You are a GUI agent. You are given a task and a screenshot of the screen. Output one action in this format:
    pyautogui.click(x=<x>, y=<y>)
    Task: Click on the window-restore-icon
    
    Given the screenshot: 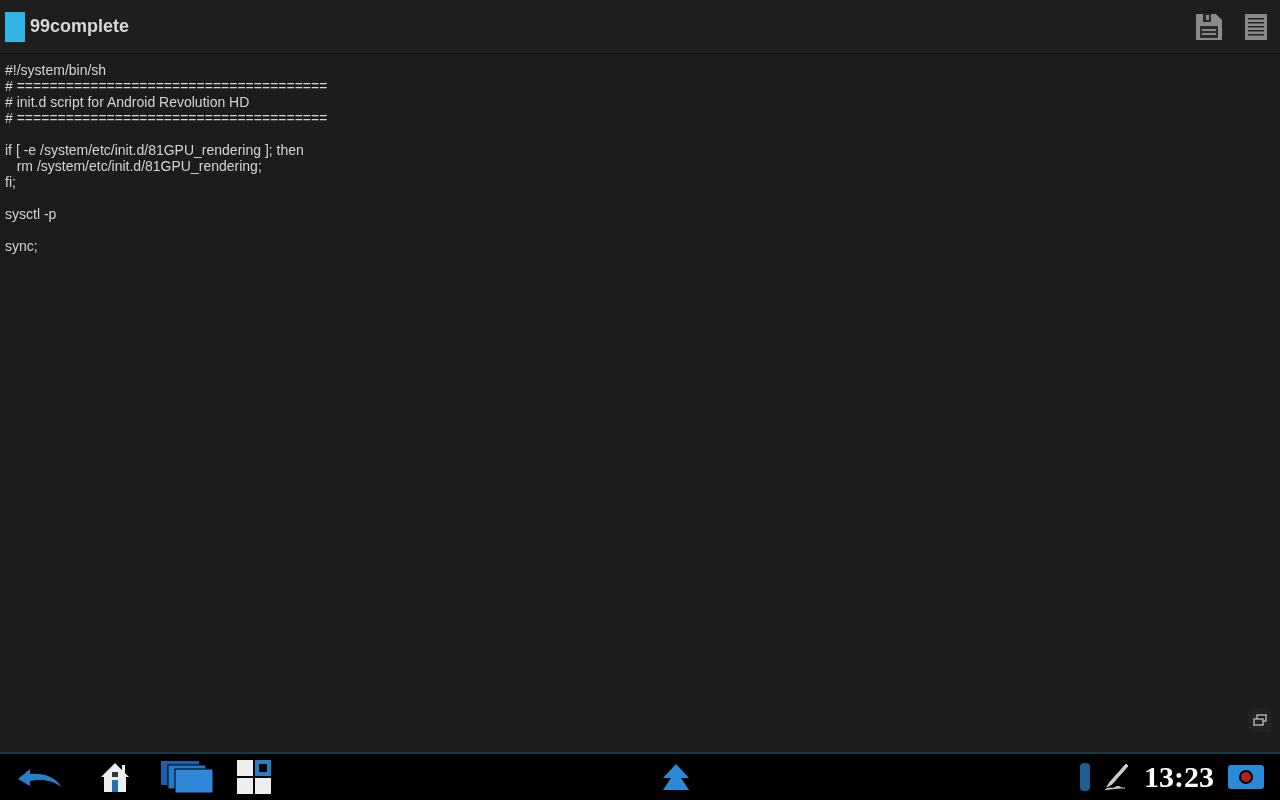 What is the action you would take?
    pyautogui.click(x=1260, y=720)
    